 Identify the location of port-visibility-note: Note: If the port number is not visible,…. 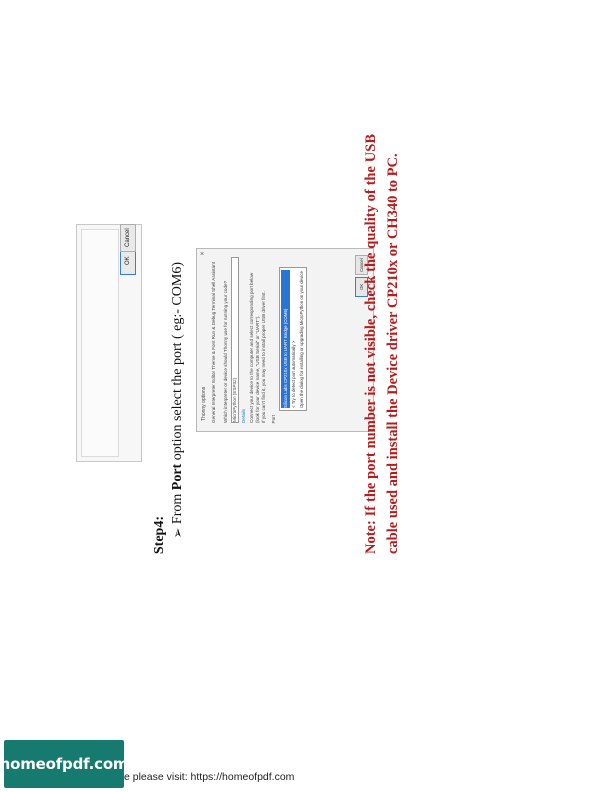
(382, 344).